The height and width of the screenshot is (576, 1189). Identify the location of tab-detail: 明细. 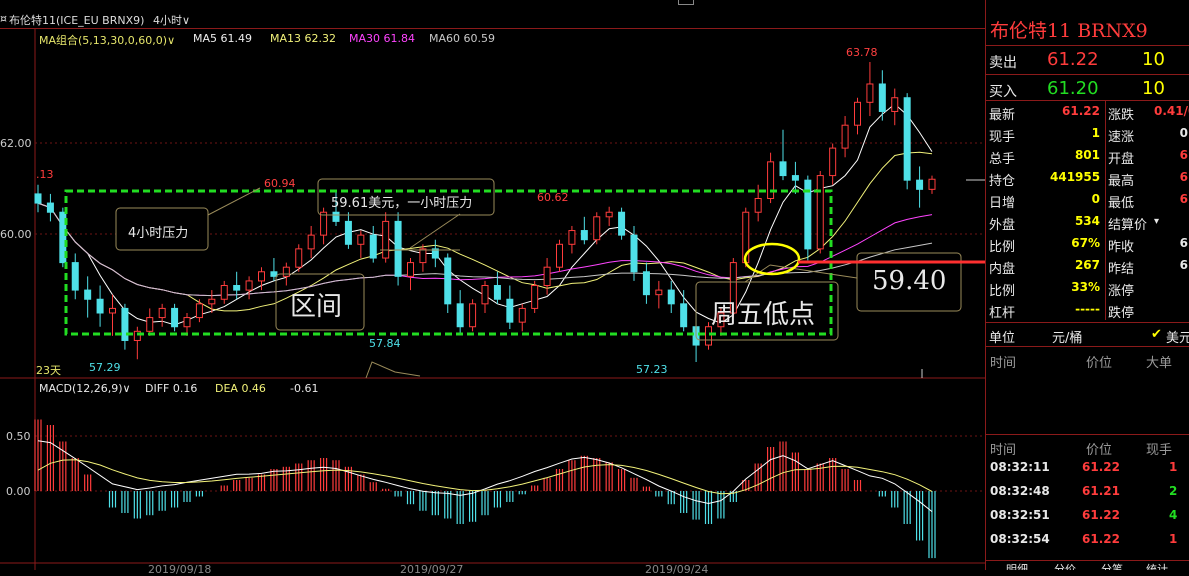
(1017, 565).